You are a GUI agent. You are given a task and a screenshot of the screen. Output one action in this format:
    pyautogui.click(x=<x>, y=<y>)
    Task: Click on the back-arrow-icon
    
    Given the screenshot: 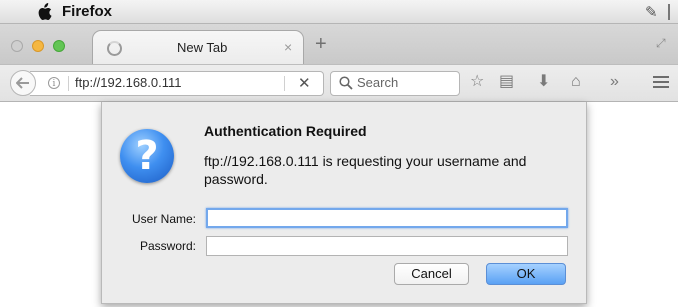 What is the action you would take?
    pyautogui.click(x=22, y=83)
    